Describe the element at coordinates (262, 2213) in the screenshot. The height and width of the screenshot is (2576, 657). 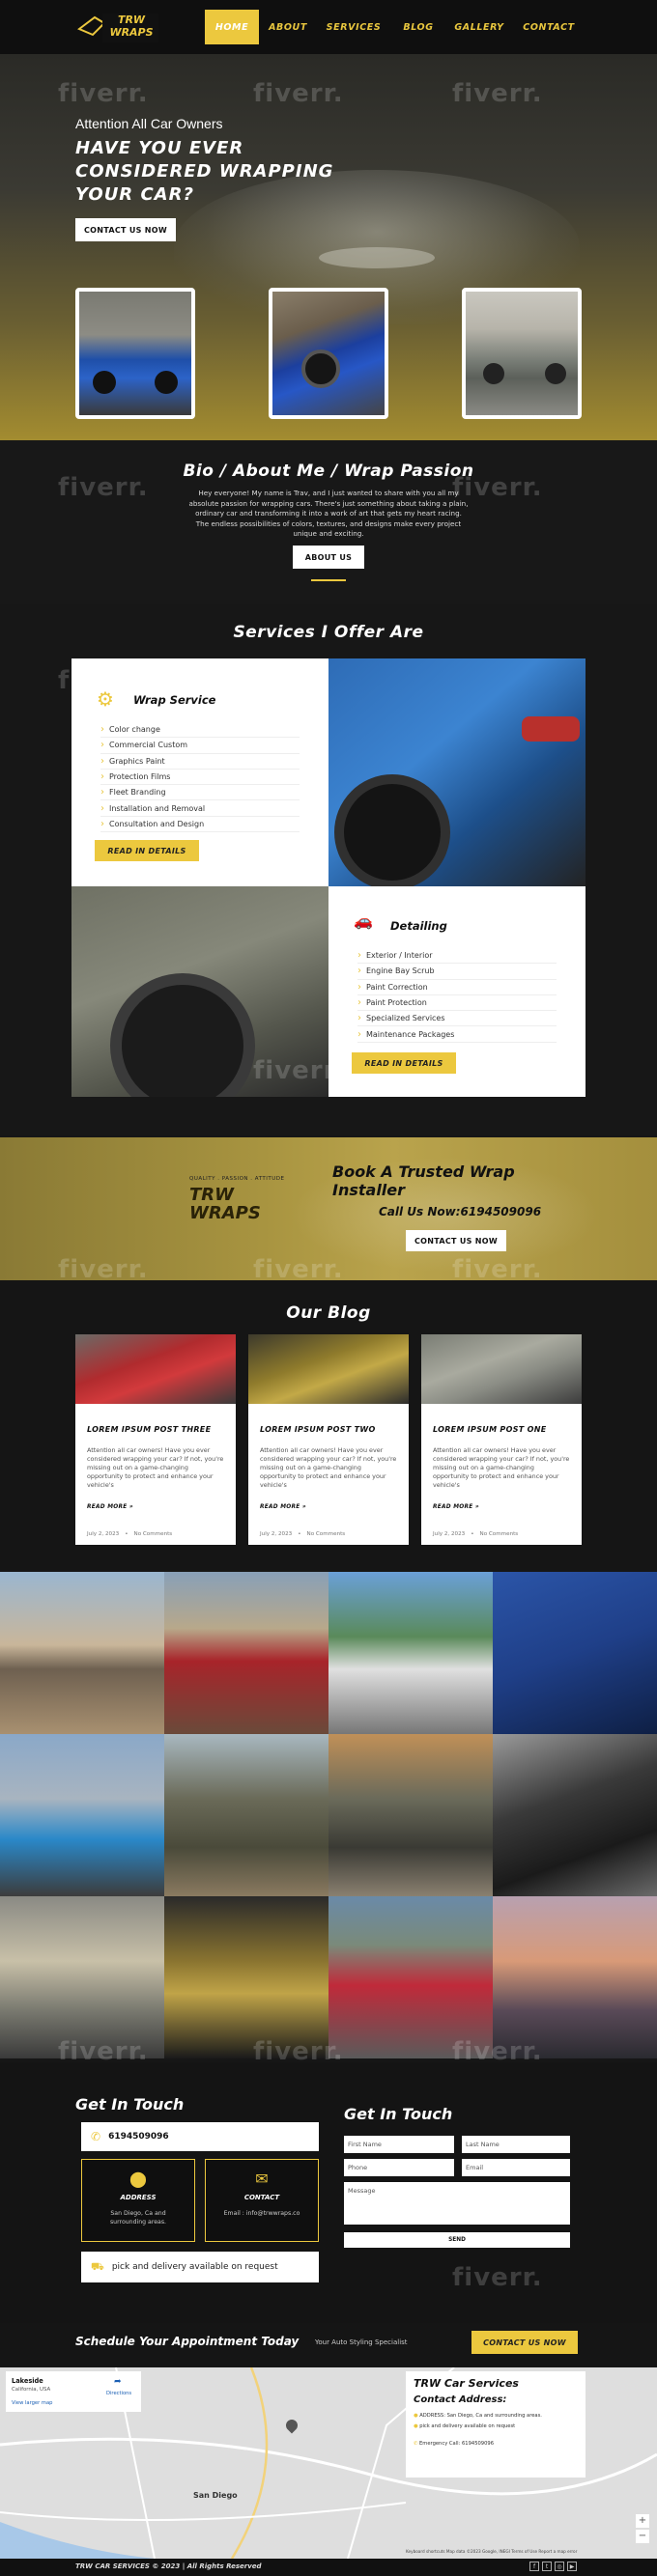
I see `contact-email: Email : info@trwwraps.co` at that location.